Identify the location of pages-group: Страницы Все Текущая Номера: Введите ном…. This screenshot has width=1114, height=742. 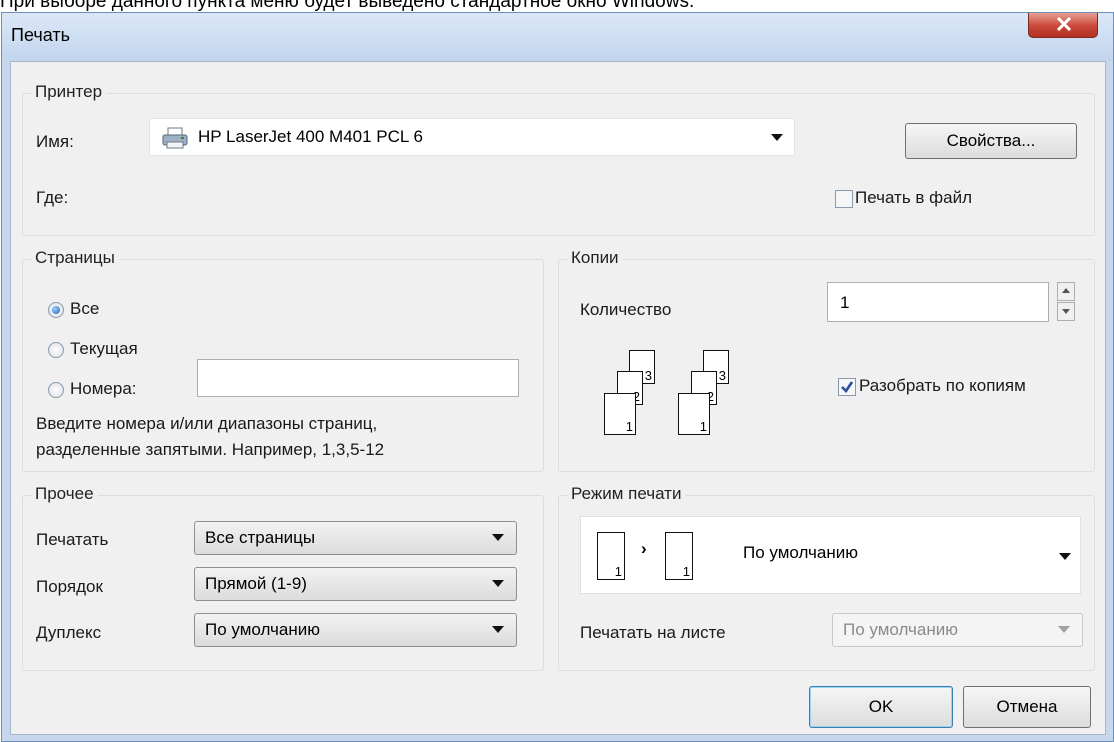
(283, 360).